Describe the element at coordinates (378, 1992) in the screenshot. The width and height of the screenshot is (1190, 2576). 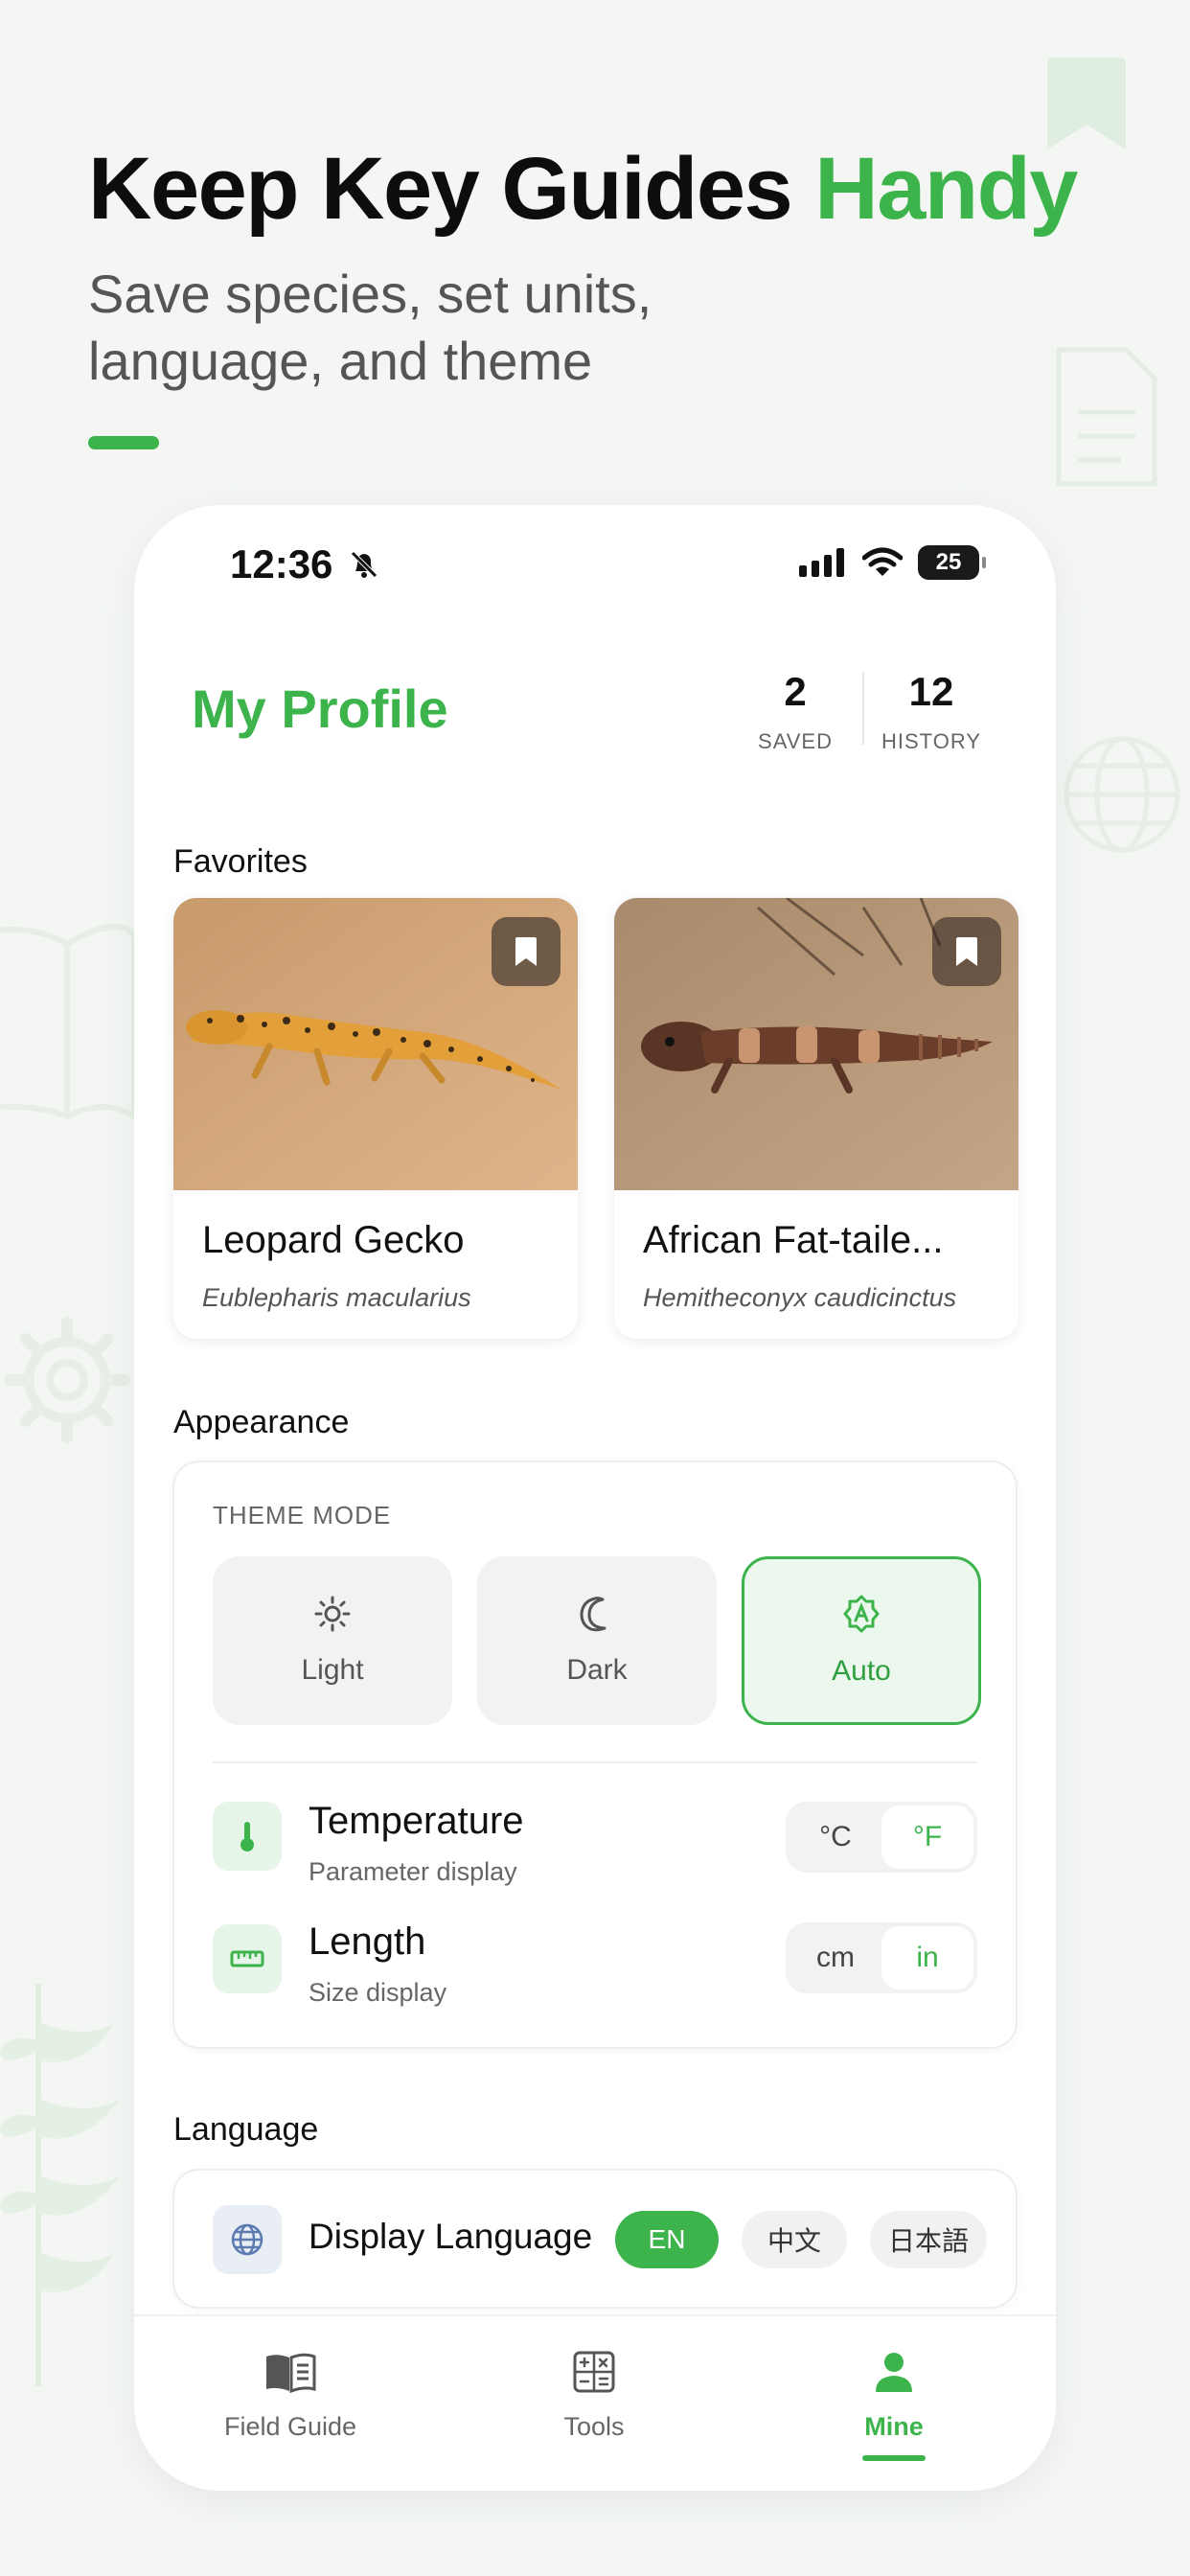
I see `length-subtitle: Size display` at that location.